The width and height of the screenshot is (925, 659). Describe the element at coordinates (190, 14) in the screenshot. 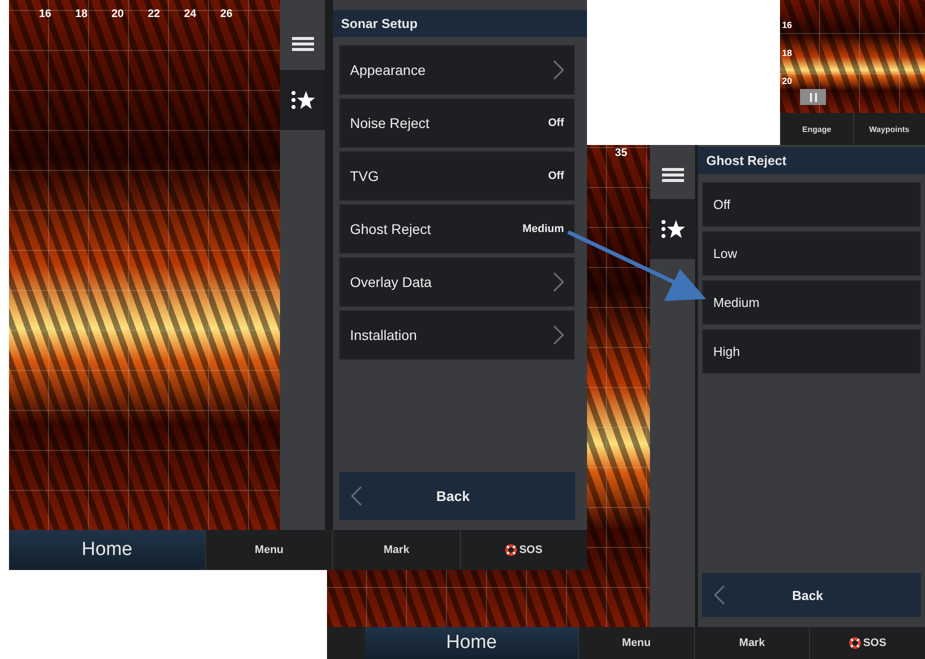

I see `range-label: 24` at that location.